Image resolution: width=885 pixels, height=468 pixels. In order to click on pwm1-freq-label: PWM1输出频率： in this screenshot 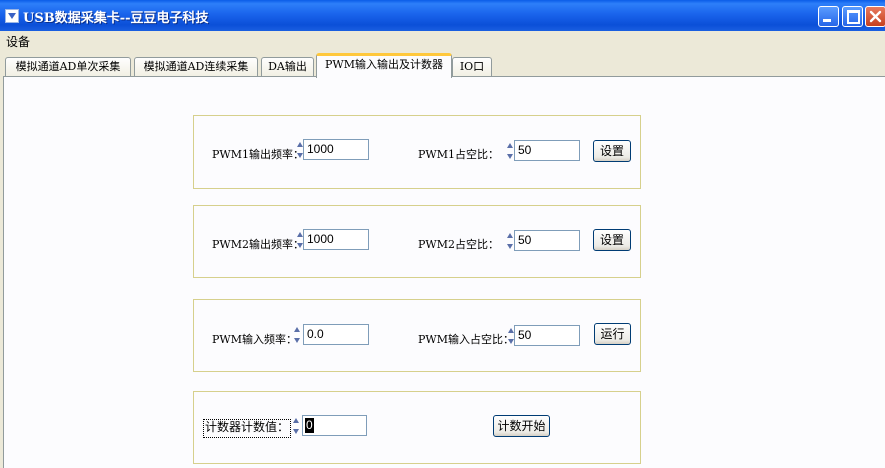, I will do `click(258, 154)`.